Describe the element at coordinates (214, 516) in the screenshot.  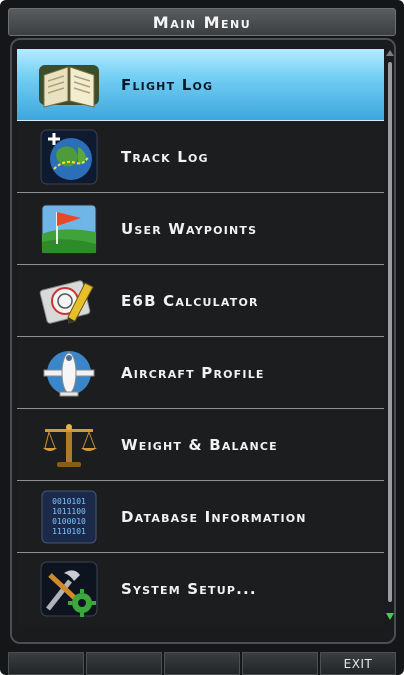
I see `menu-item-label: Database Information` at that location.